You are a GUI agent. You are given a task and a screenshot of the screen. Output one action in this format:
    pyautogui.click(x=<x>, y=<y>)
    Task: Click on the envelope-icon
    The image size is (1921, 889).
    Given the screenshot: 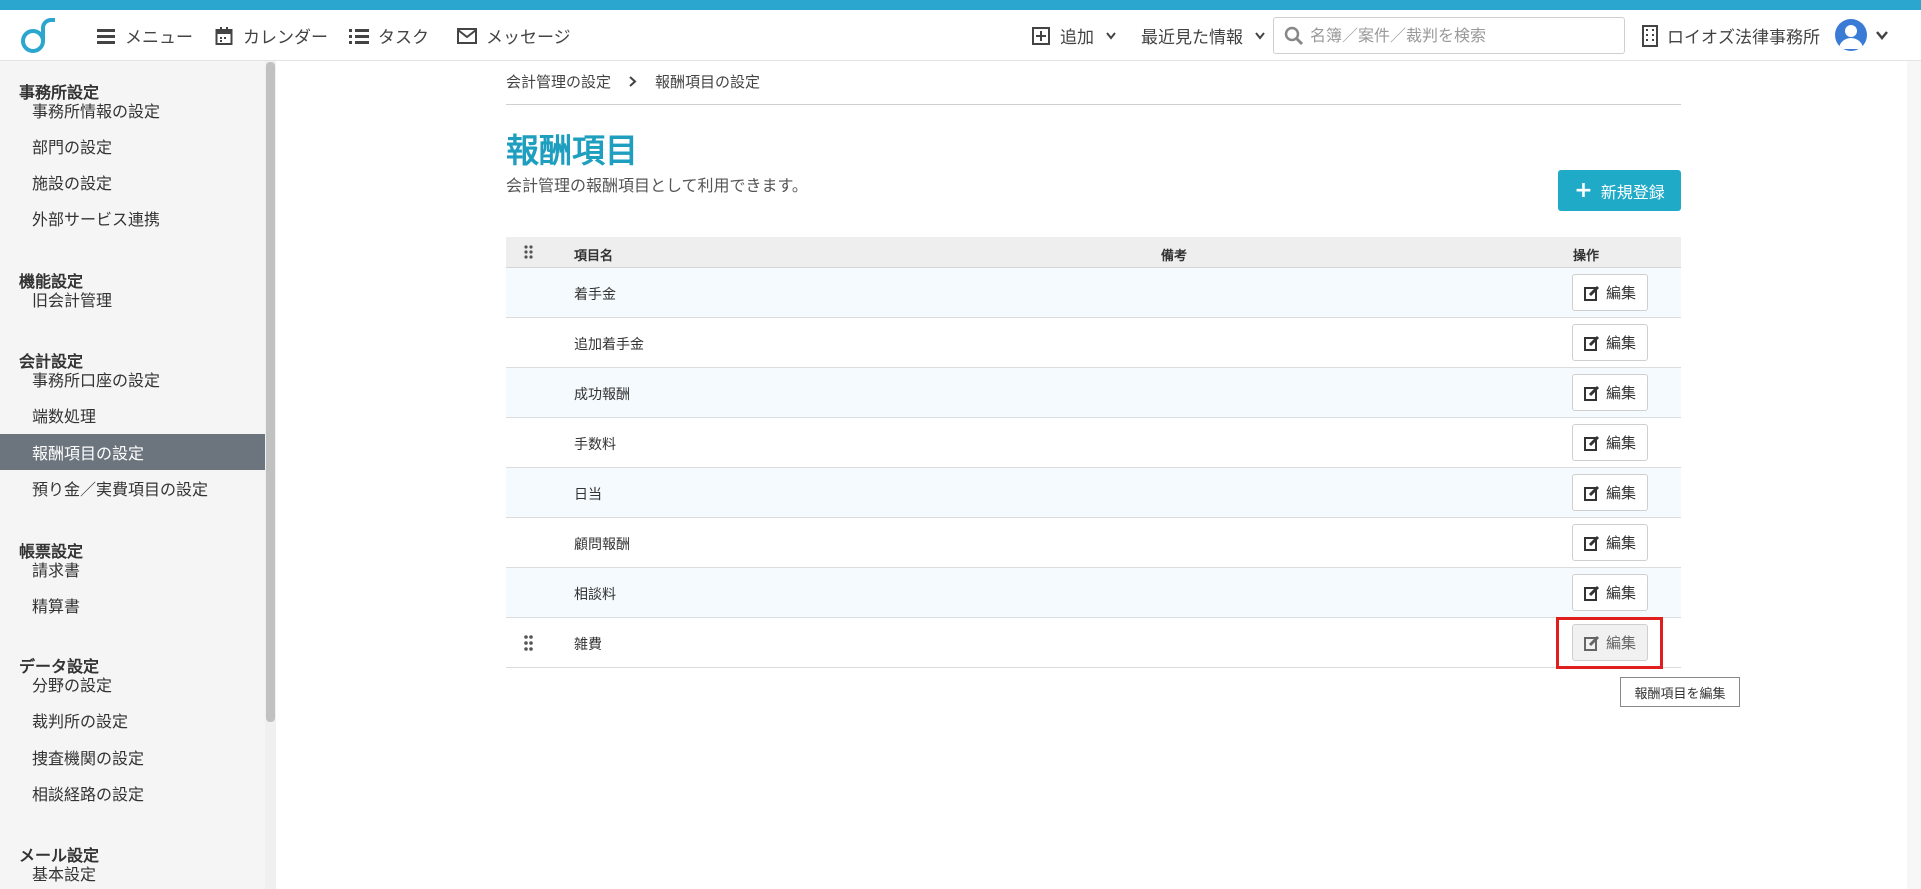 What is the action you would take?
    pyautogui.click(x=467, y=36)
    